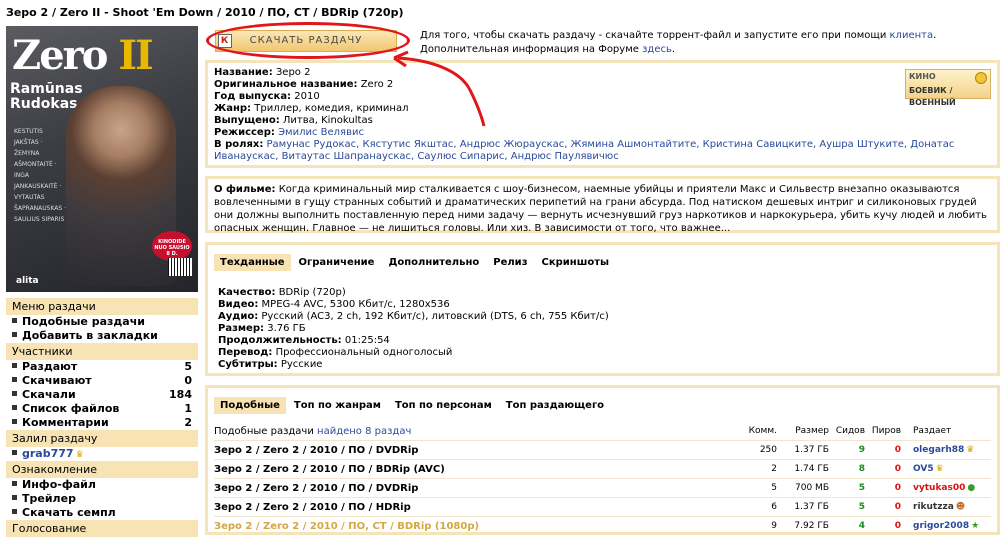 This screenshot has width=1000, height=550. Describe the element at coordinates (433, 262) in the screenshot. I see `tab-additional: Дополнительно` at that location.